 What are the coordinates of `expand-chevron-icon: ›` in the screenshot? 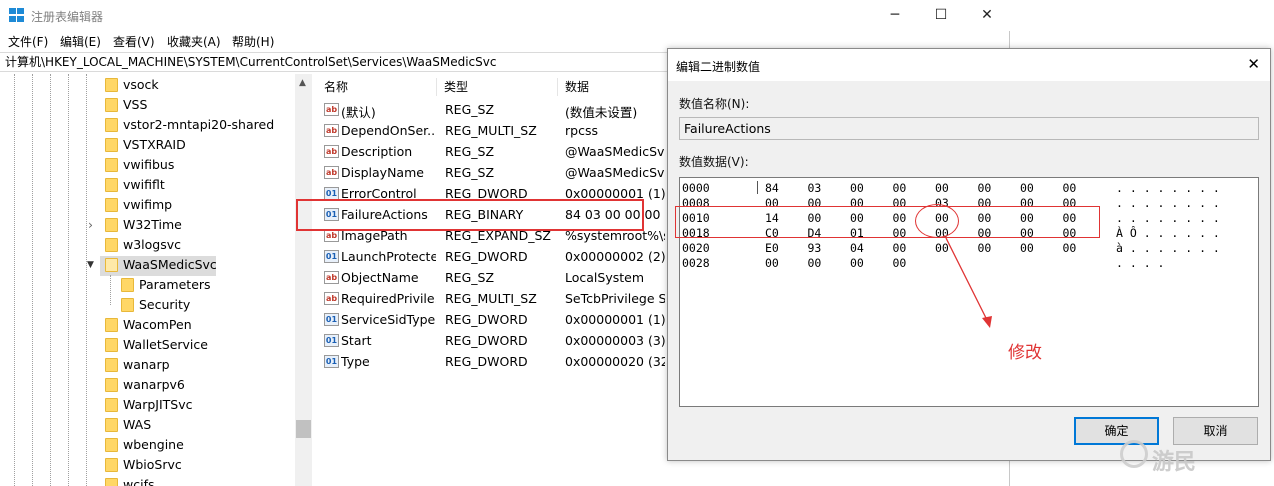 It's located at (90, 225).